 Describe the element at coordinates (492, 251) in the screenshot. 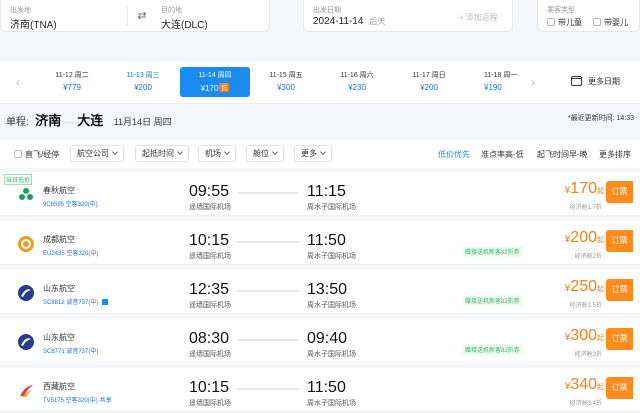

I see `promo-badge: 赠接送机新客82折券` at that location.